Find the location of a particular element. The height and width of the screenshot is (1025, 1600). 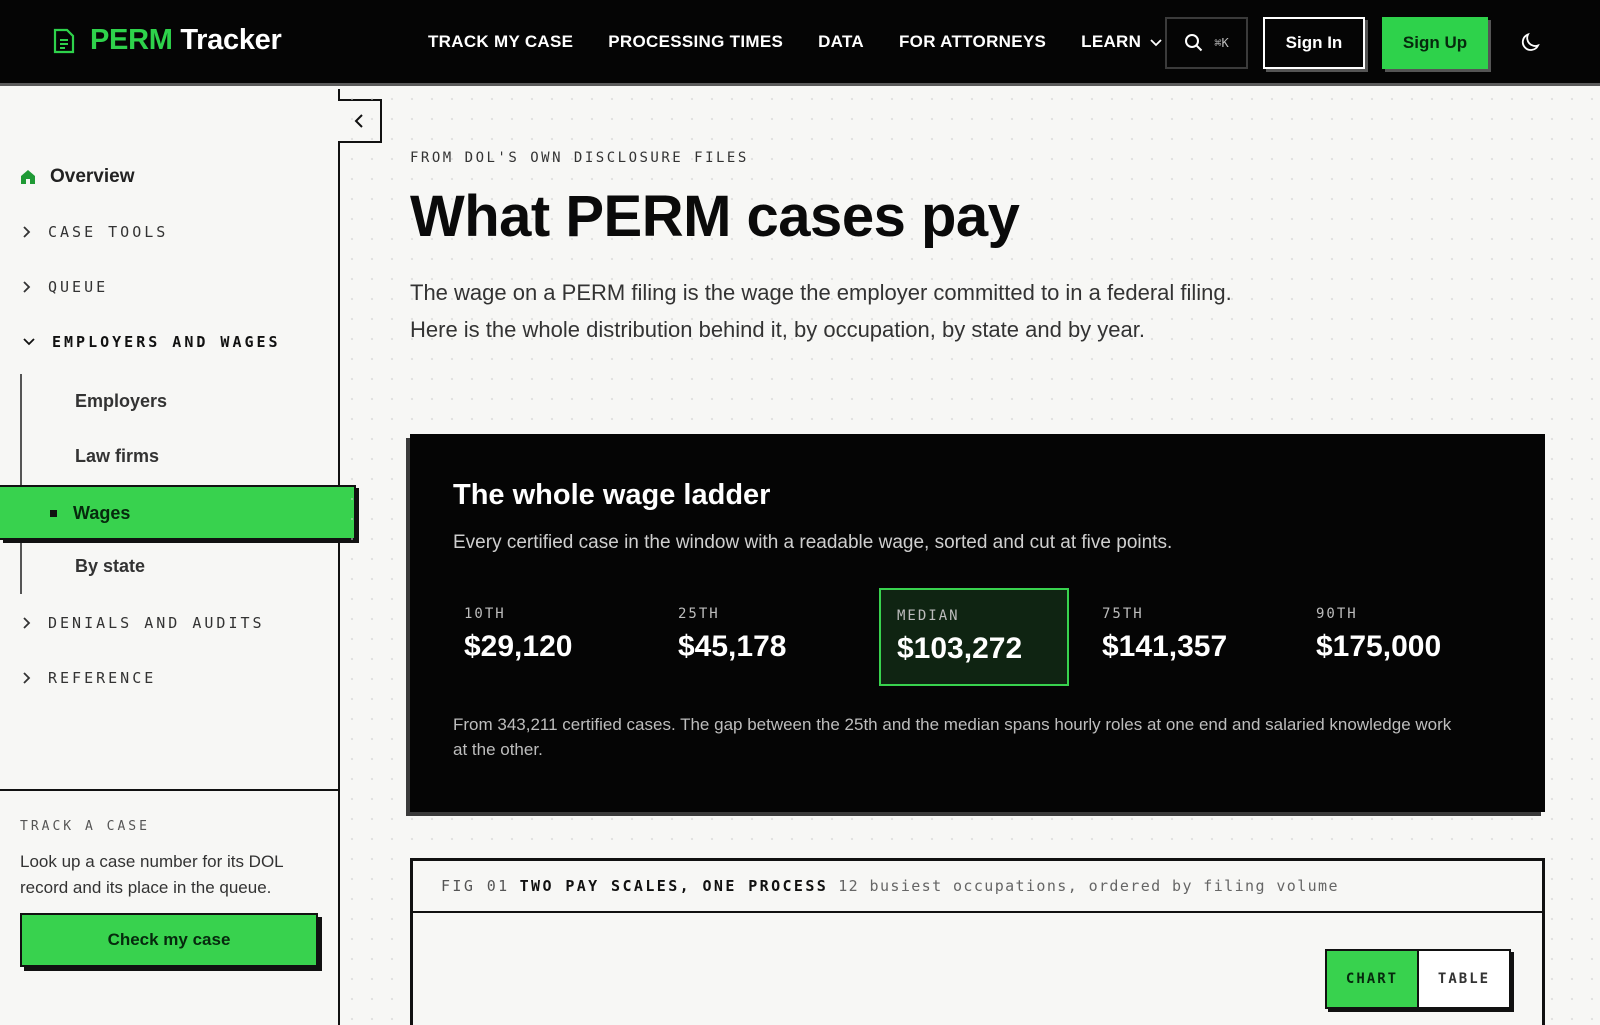

sidebar-group-label: DENIALS AND AUDITS is located at coordinates (156, 623).